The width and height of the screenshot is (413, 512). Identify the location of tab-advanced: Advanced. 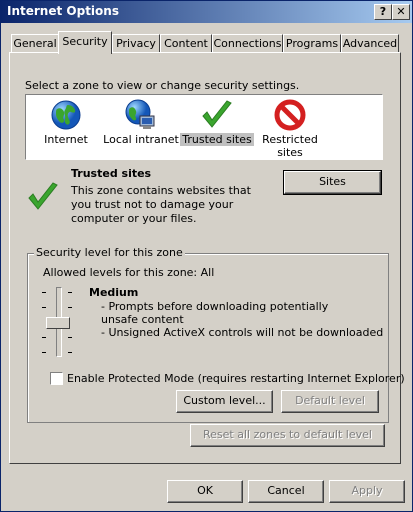
(370, 44).